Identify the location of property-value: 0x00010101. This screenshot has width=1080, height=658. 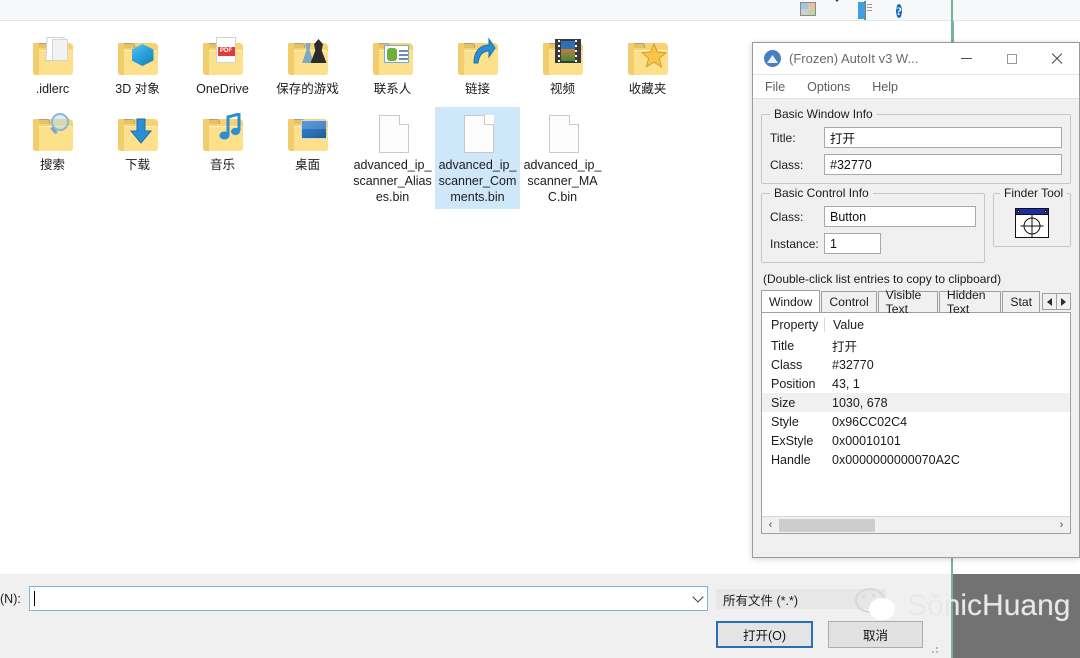
(866, 440).